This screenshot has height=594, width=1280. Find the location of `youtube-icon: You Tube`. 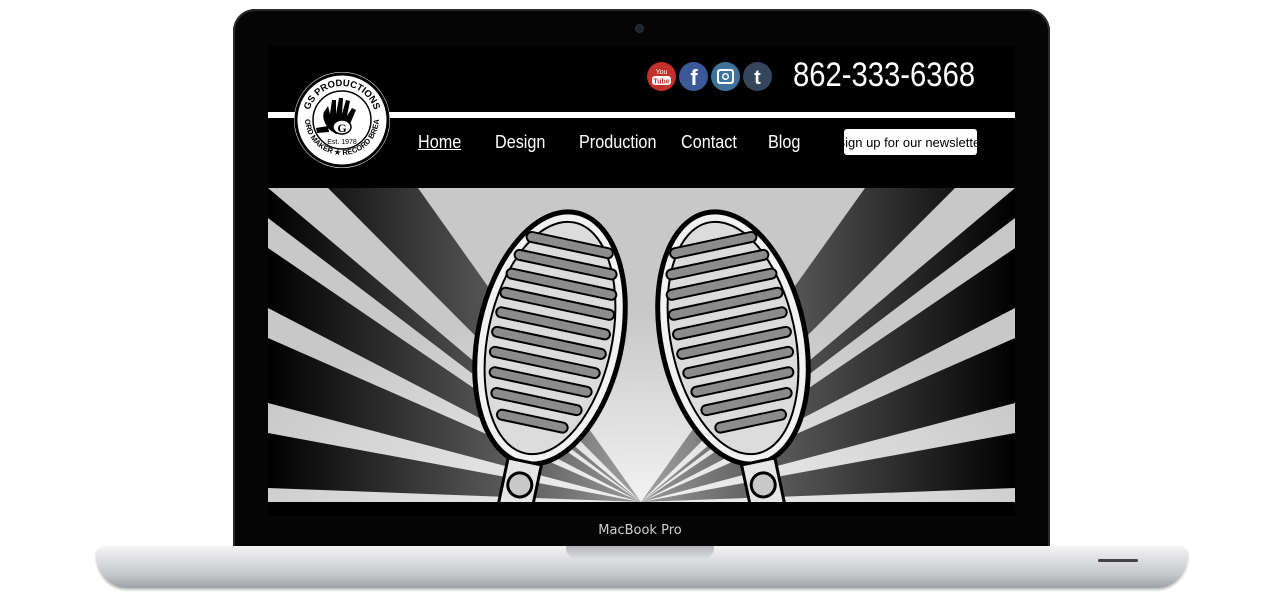

youtube-icon: You Tube is located at coordinates (661, 76).